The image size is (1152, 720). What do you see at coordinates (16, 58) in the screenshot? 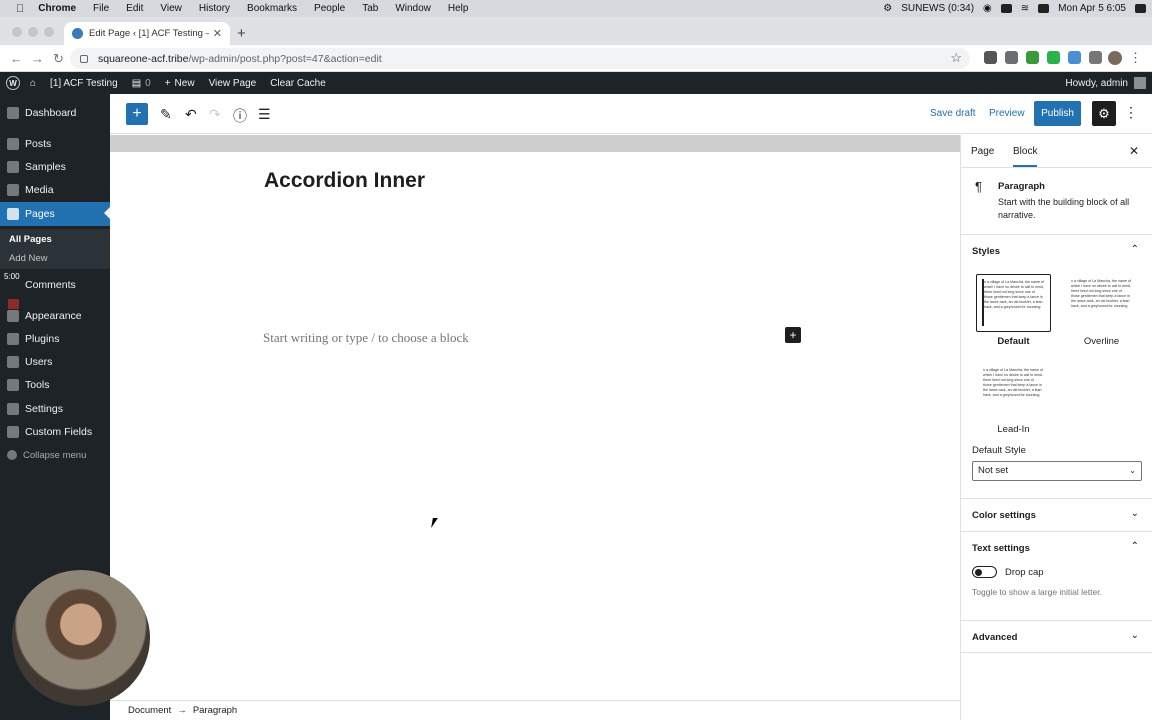
I see `back-icon: ←` at bounding box center [16, 58].